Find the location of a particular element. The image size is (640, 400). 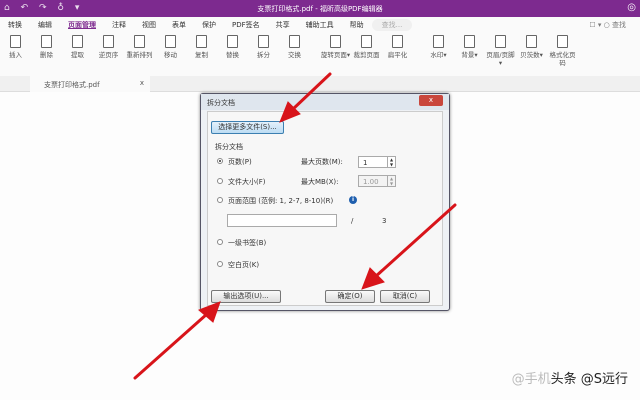

arrow-output-options is located at coordinates (171, 346).